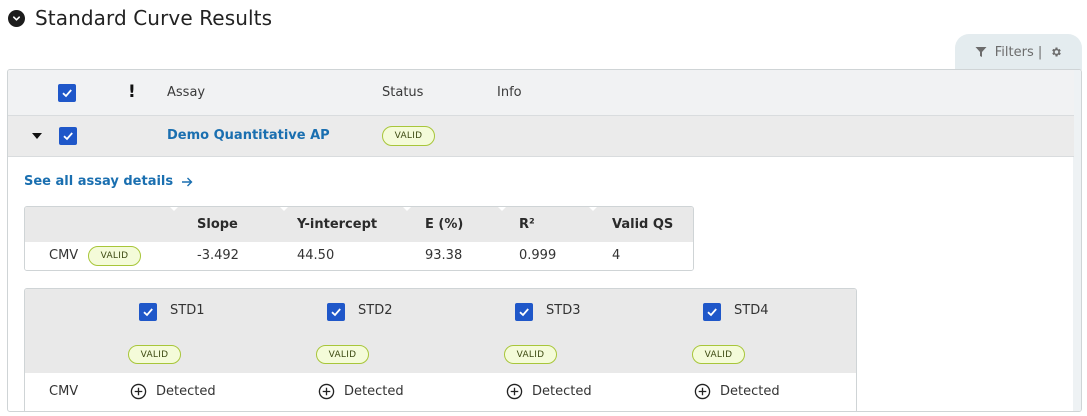 The width and height of the screenshot is (1087, 416). Describe the element at coordinates (186, 92) in the screenshot. I see `assay-column-header: Assay` at that location.